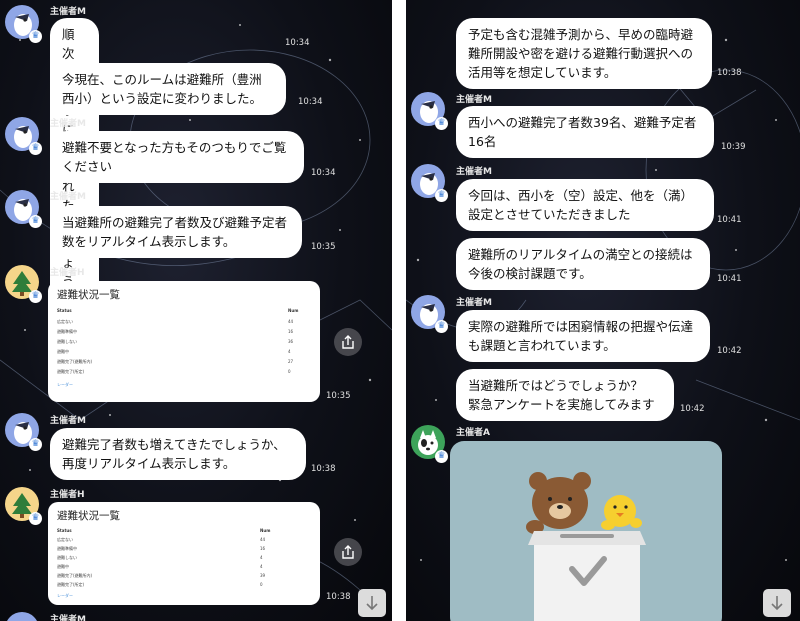  I want to click on sticker-message, so click(586, 531).